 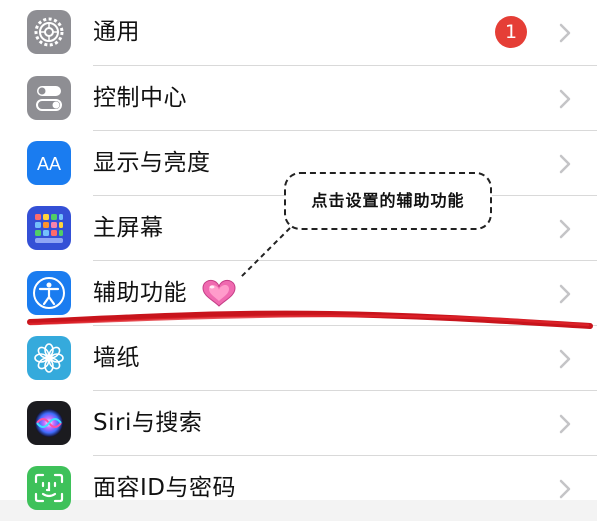 I want to click on settings-row-accessibility: 辅助功能, so click(x=298, y=293).